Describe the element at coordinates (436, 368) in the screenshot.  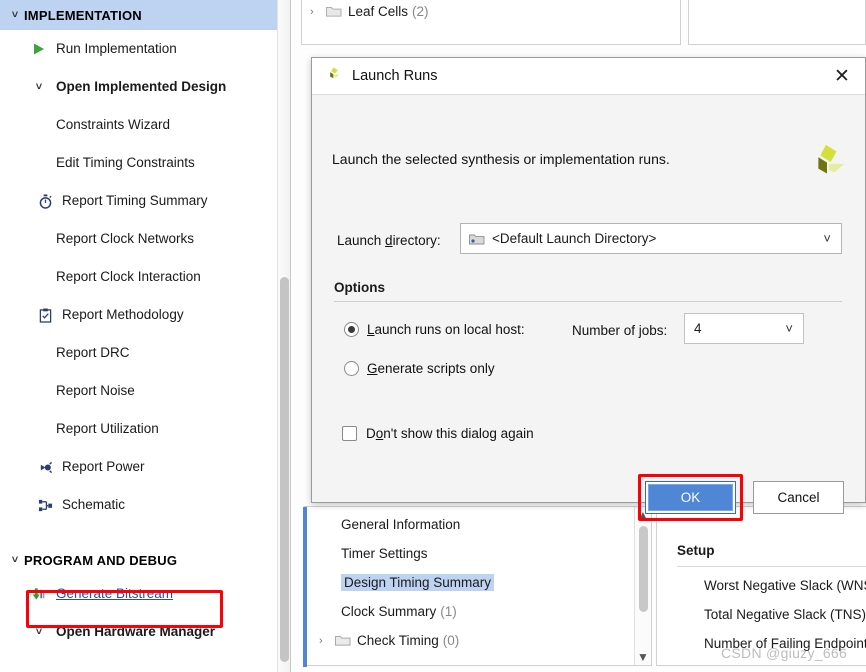
I see `label-part: enerate scripts only` at that location.